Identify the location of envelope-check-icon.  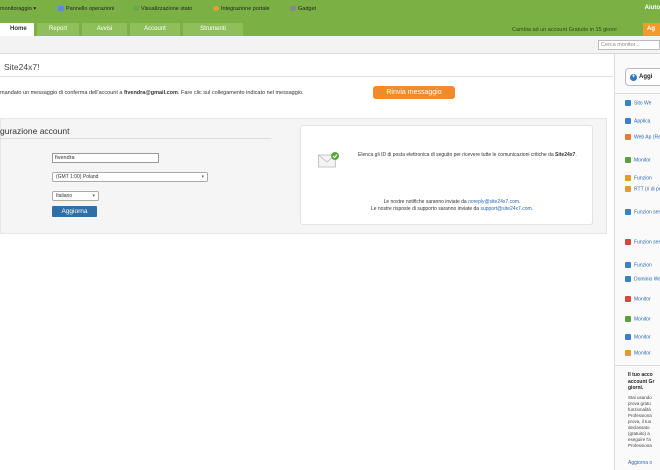
(328, 160).